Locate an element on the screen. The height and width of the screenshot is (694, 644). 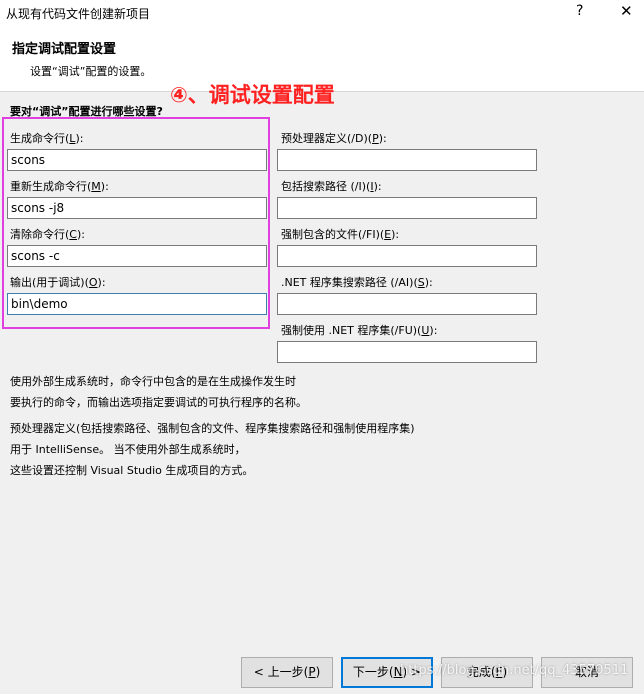
title-bar: 从现有代码文件创建新项目 ? ✕ is located at coordinates (322, 13).